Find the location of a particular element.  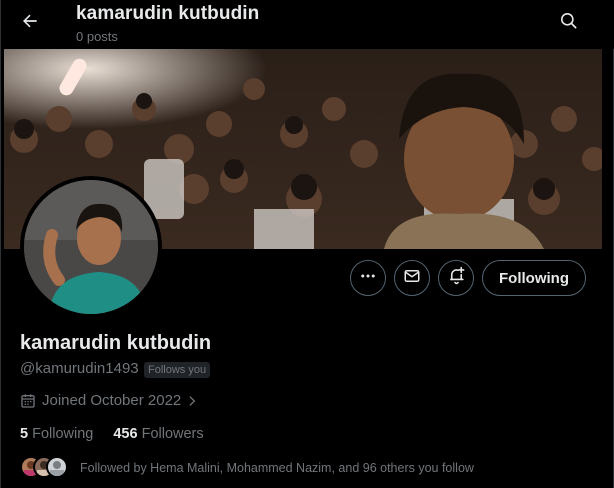

followers-link: 456 Followers is located at coordinates (158, 434).